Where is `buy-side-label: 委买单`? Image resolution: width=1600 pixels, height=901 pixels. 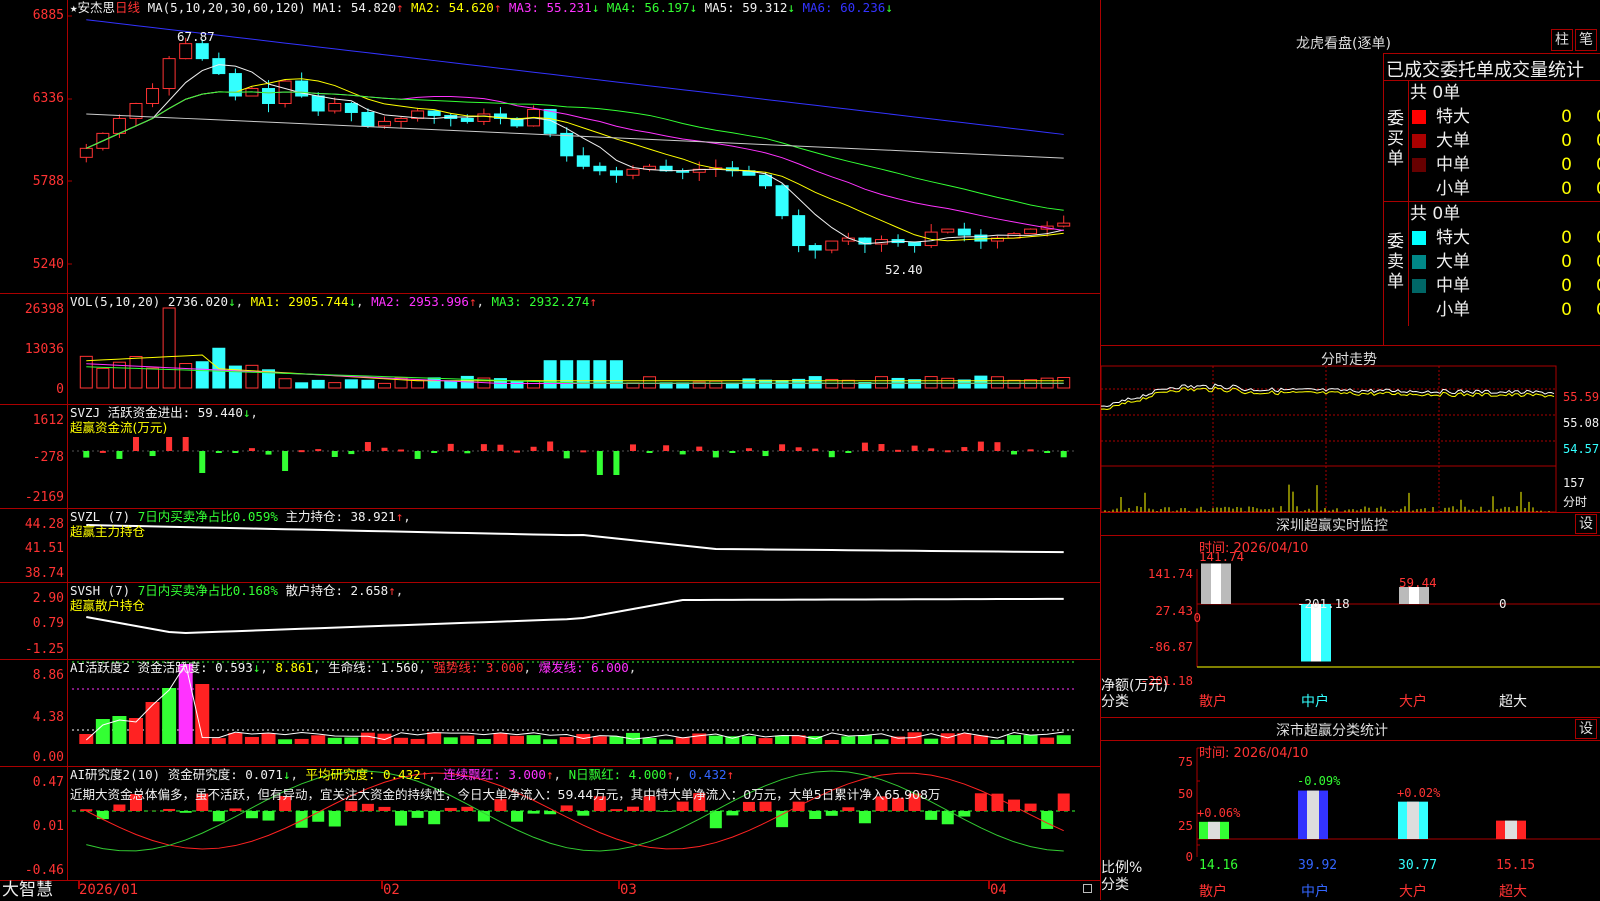
buy-side-label: 委买单 is located at coordinates (1396, 139).